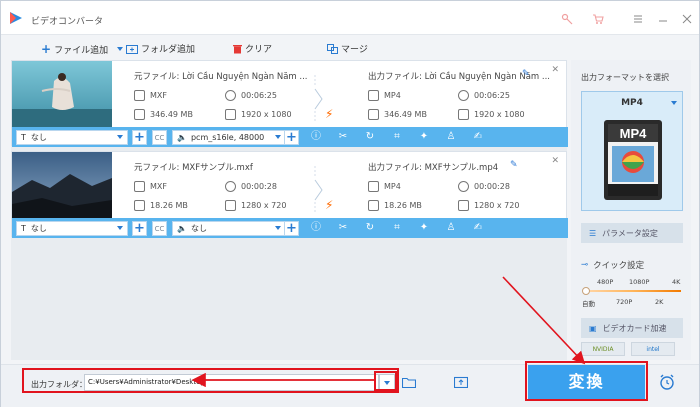 The width and height of the screenshot is (700, 408). What do you see at coordinates (638, 19) in the screenshot?
I see `menu-icon` at bounding box center [638, 19].